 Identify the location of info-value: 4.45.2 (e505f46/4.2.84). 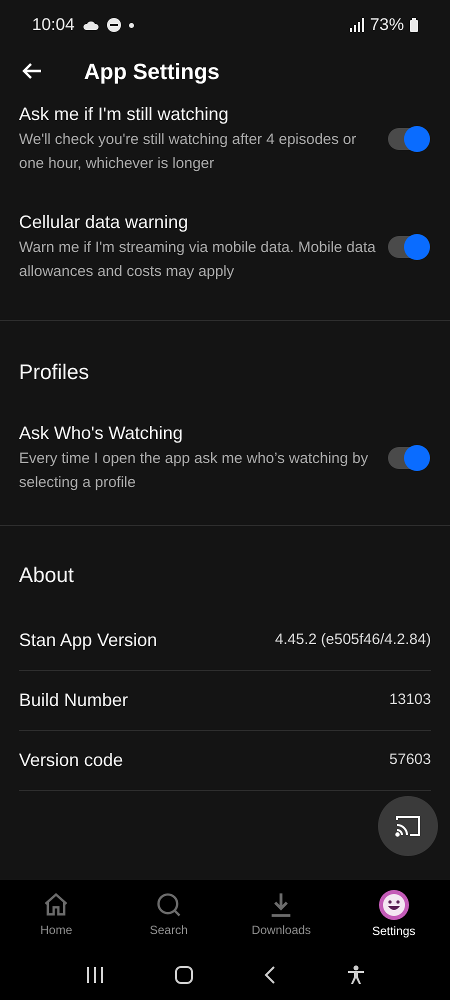
(353, 640).